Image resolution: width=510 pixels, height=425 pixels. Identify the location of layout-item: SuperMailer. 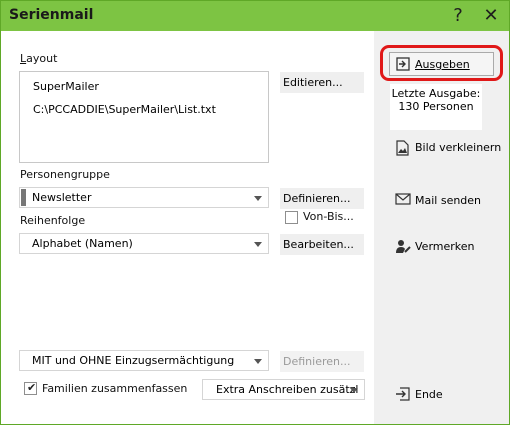
(66, 86).